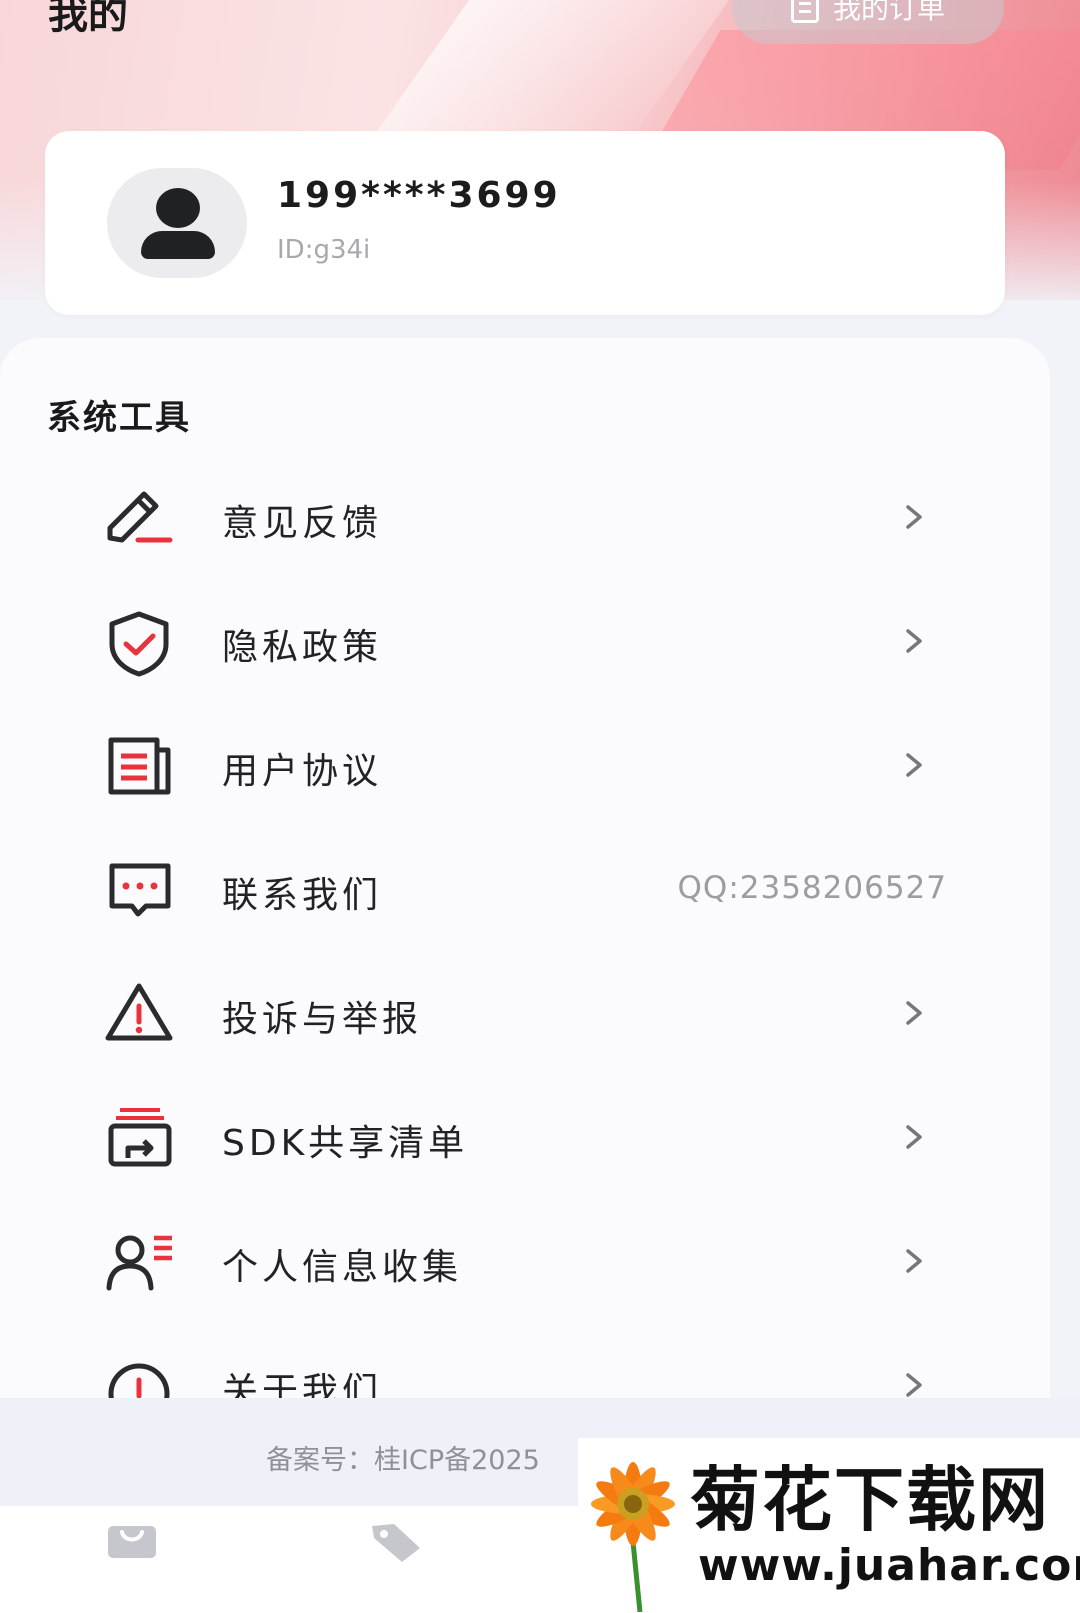 This screenshot has width=1080, height=1613. I want to click on icp-record-text: 备案号：桂ICP备2025, so click(403, 1457).